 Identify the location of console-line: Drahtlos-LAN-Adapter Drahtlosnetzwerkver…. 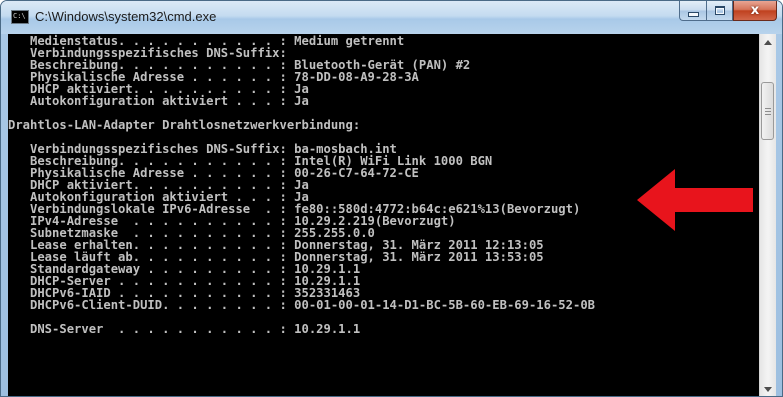
(184, 125).